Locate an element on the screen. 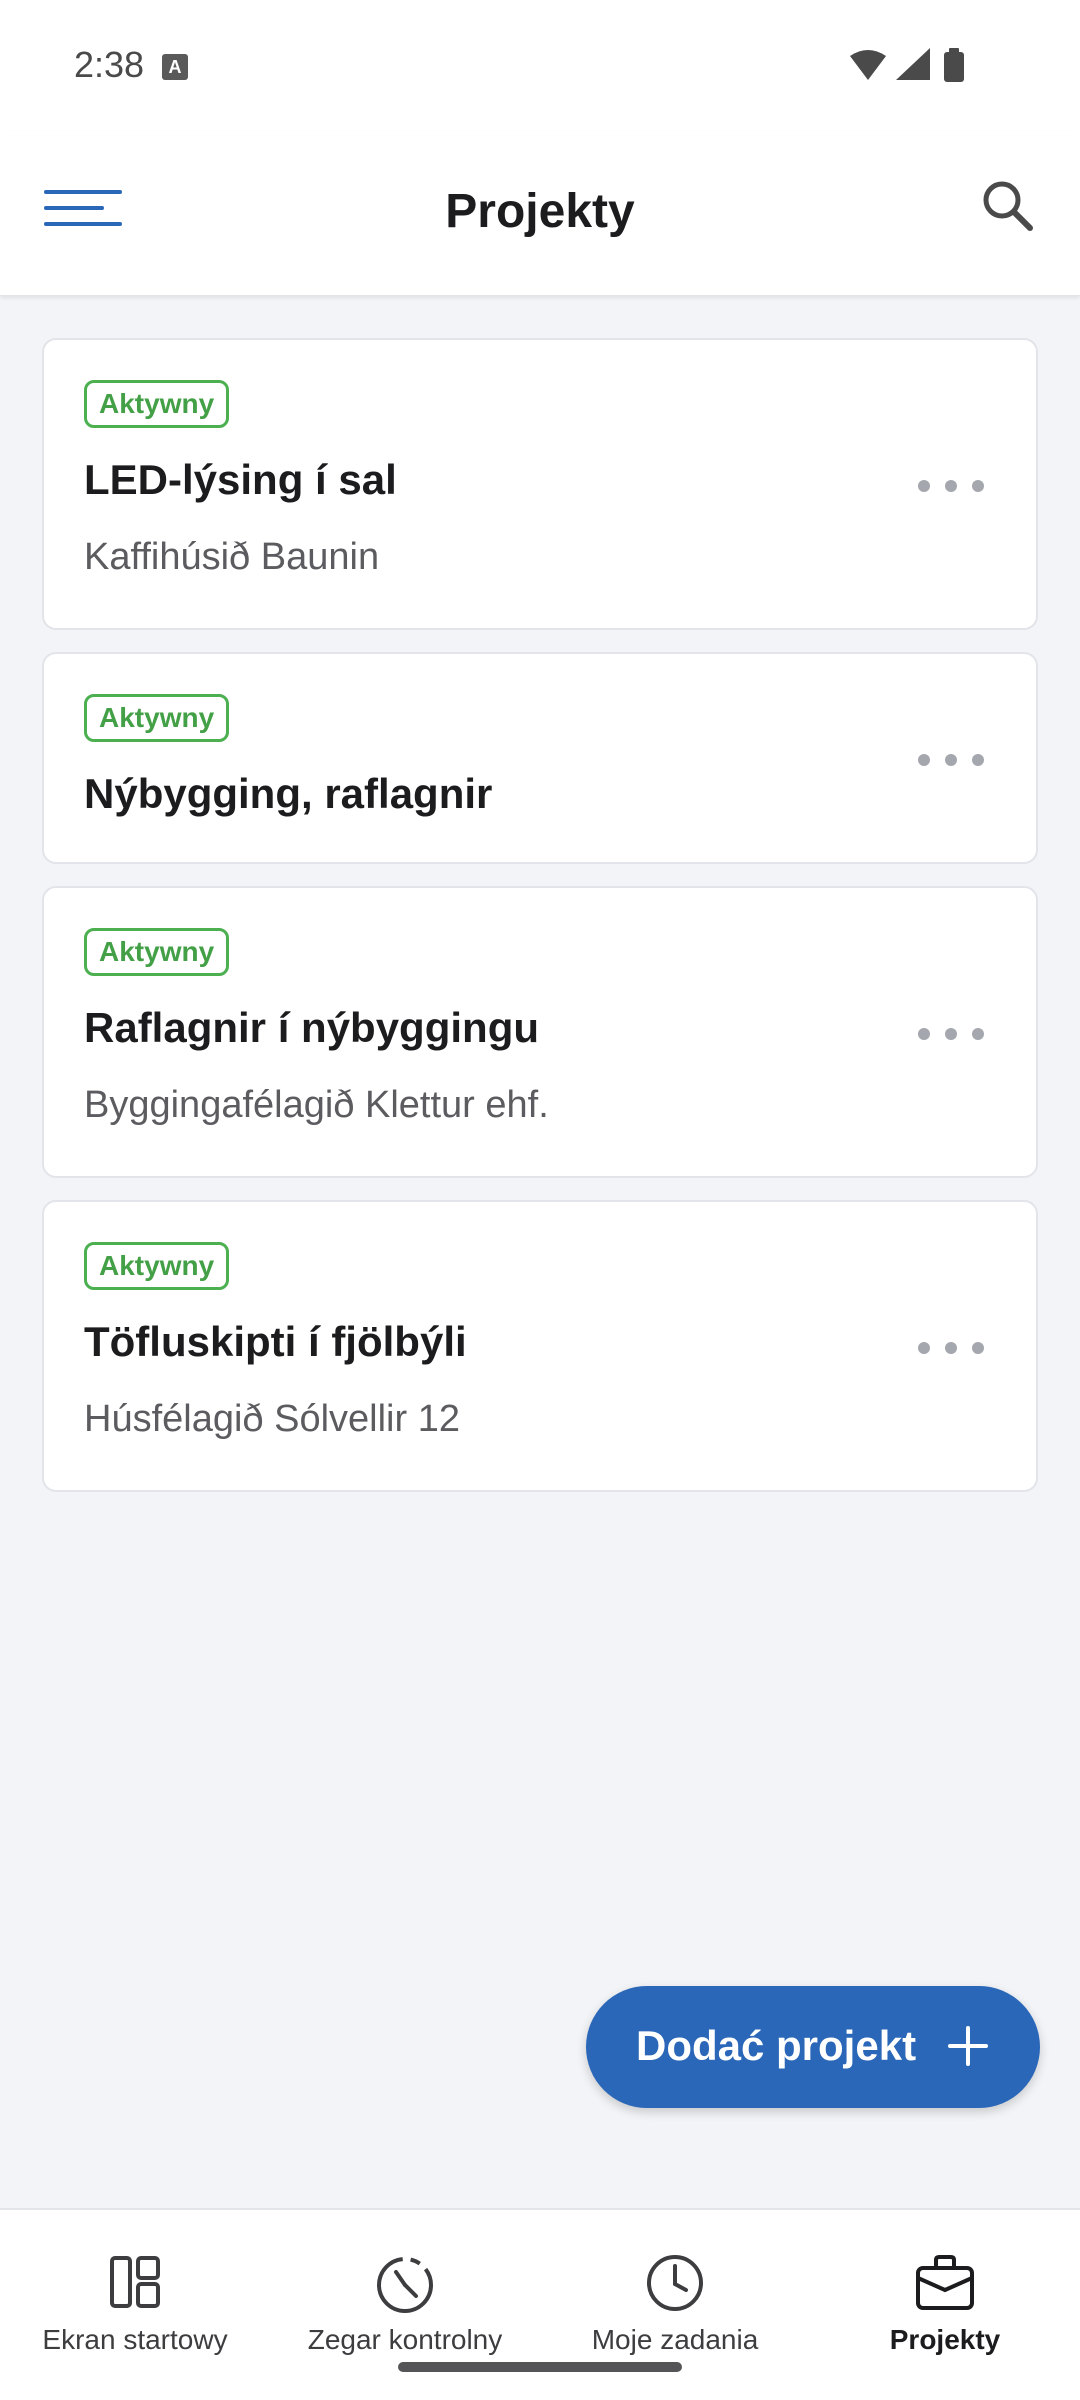 This screenshot has width=1080, height=2400. clock-icon is located at coordinates (675, 2283).